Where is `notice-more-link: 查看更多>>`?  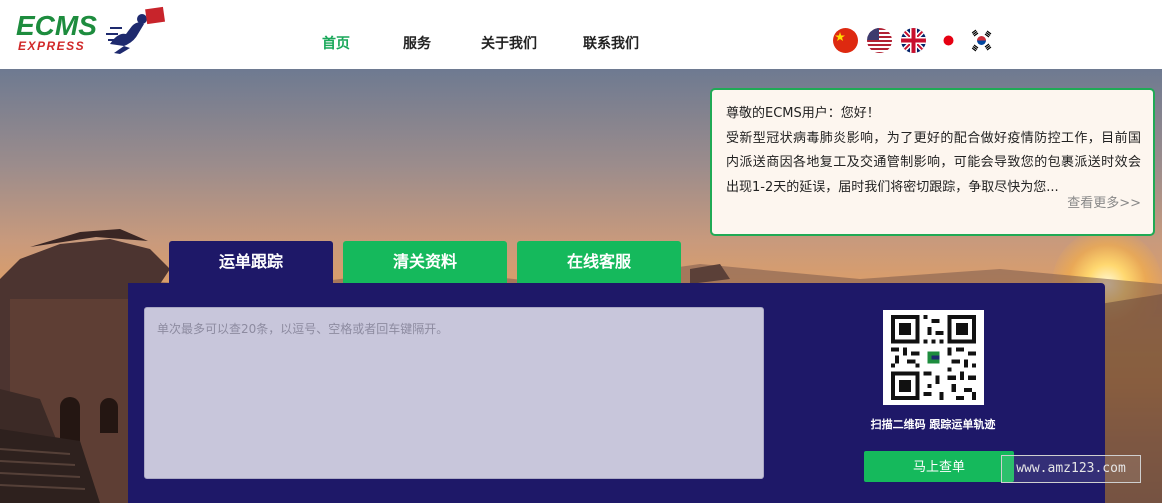 notice-more-link: 查看更多>> is located at coordinates (1104, 204).